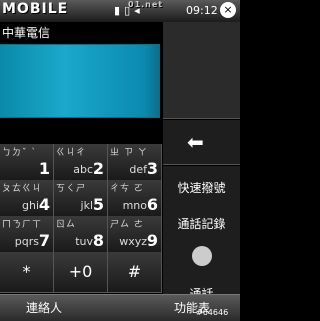 The image size is (320, 321). I want to click on voicemail-button, so click(201, 256).